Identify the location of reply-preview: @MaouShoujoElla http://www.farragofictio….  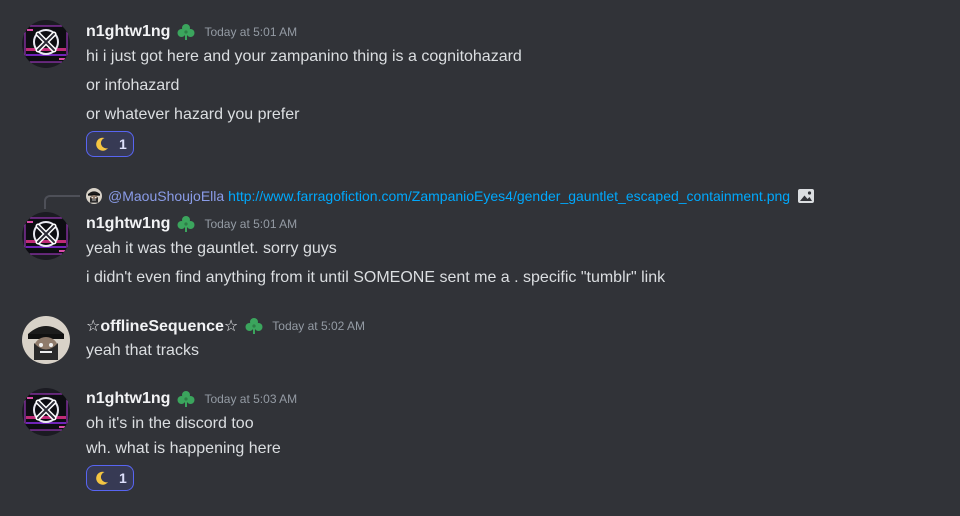
(451, 196).